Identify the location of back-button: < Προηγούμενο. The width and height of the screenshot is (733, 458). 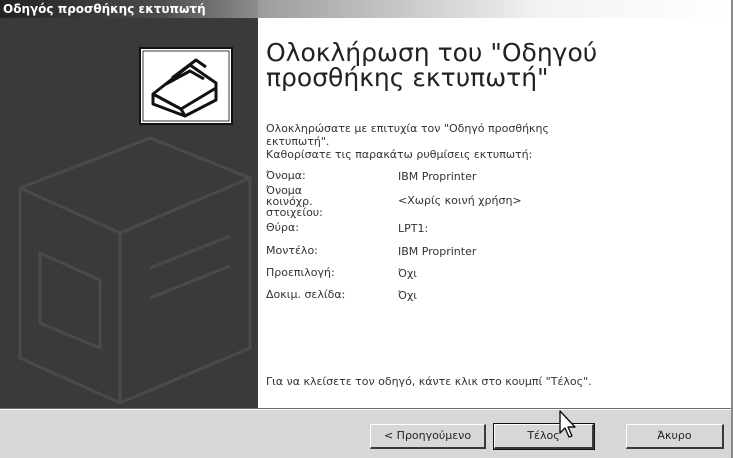
(428, 436).